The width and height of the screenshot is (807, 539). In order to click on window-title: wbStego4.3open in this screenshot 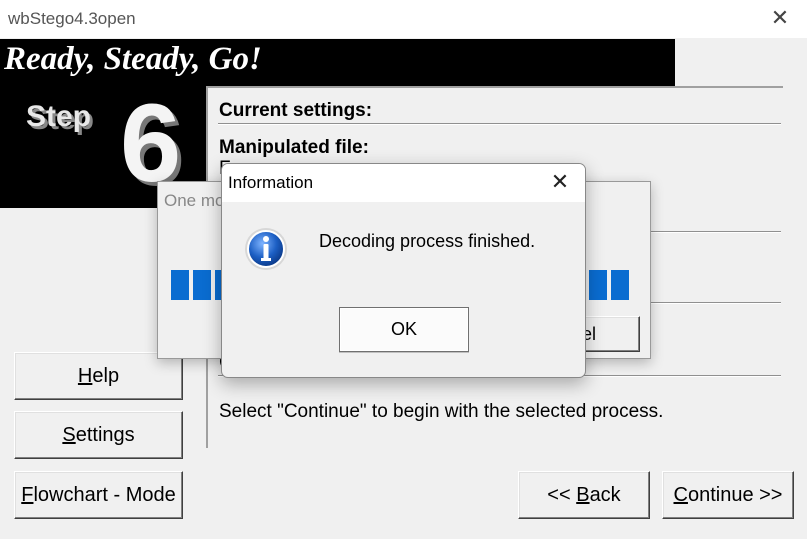, I will do `click(72, 18)`.